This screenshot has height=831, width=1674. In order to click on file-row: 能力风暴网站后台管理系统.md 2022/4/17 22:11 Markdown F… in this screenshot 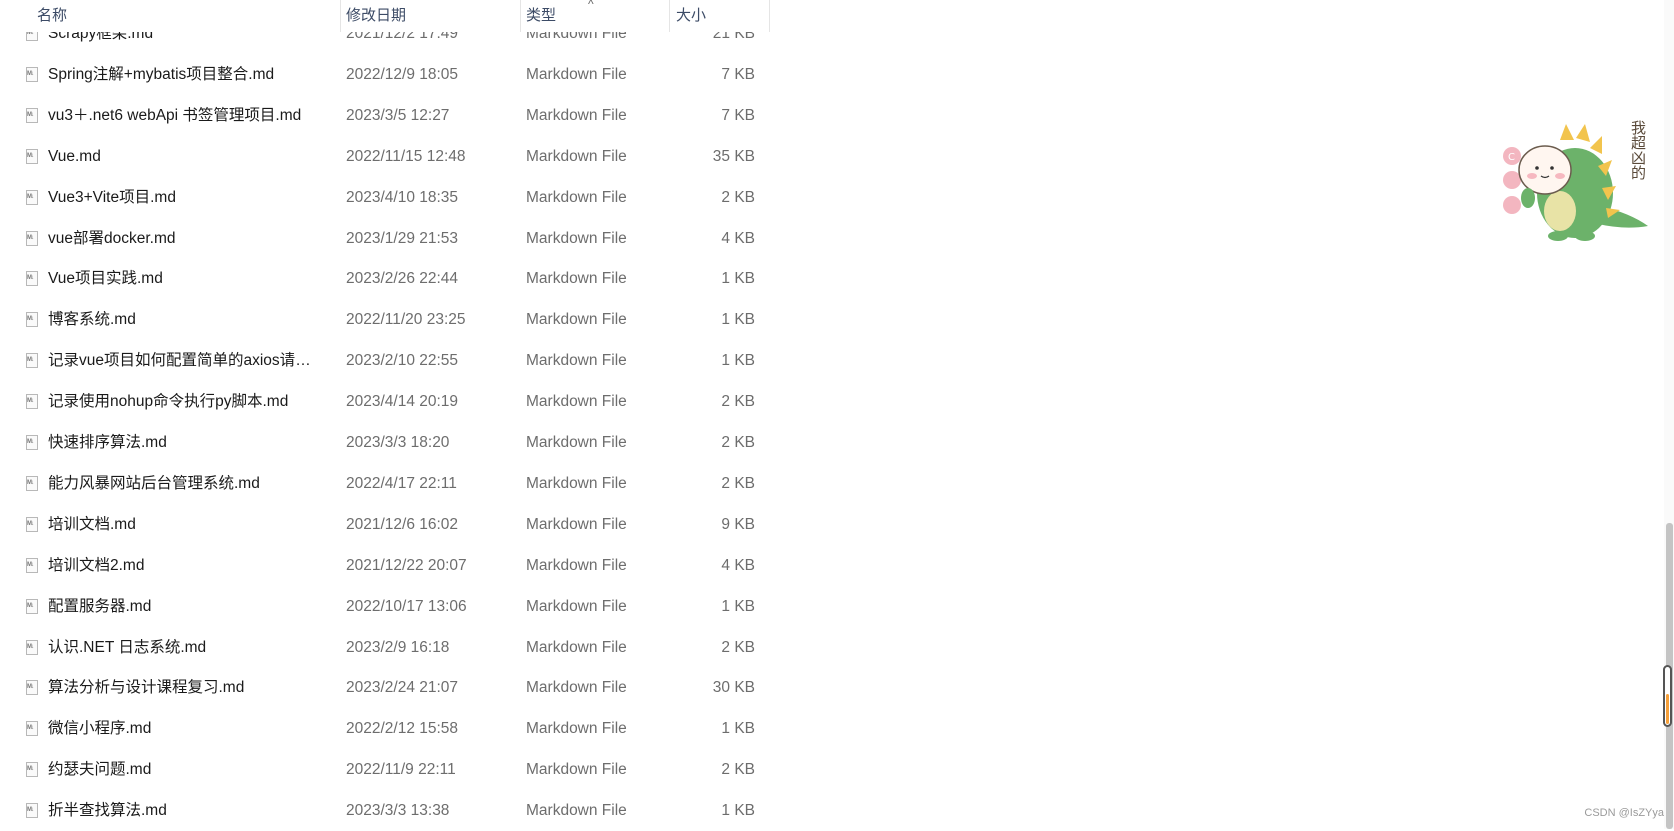, I will do `click(385, 483)`.